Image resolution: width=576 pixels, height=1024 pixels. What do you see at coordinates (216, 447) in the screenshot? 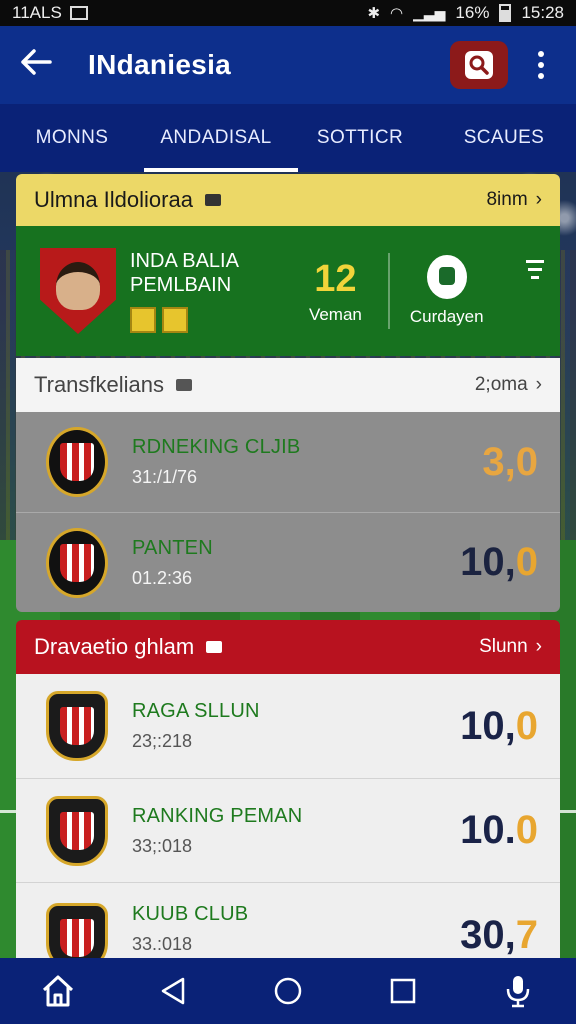
I see `club-name: RDNEKING CLJIB` at bounding box center [216, 447].